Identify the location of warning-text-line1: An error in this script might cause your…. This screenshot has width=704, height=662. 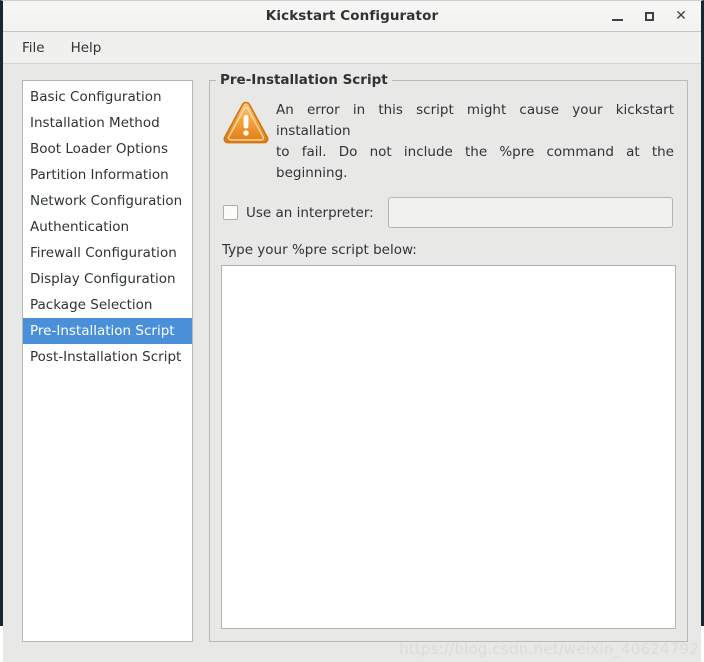
(475, 120).